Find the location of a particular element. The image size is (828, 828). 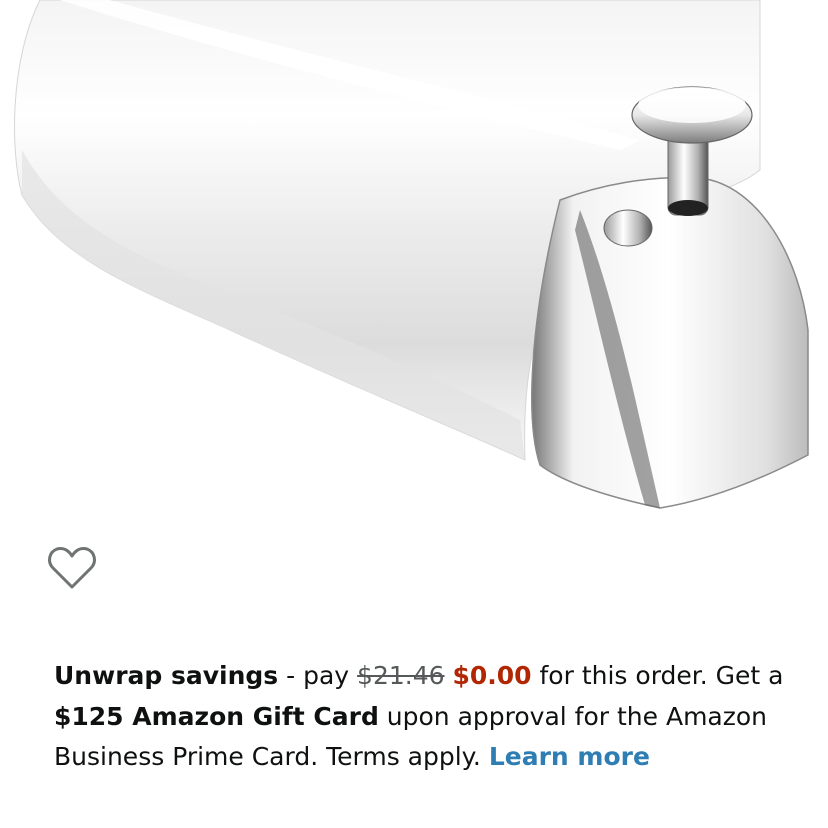

old-price: $21.46 is located at coordinates (401, 675).